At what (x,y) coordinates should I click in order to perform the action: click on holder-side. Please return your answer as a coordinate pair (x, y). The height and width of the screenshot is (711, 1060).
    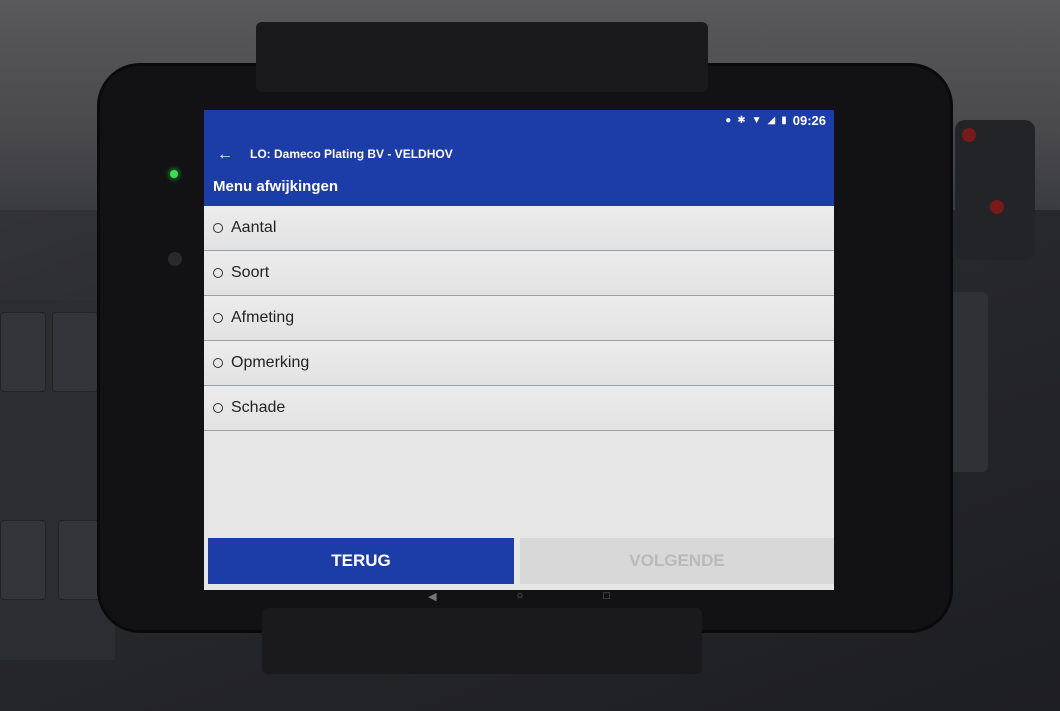
    Looking at the image, I should click on (968, 382).